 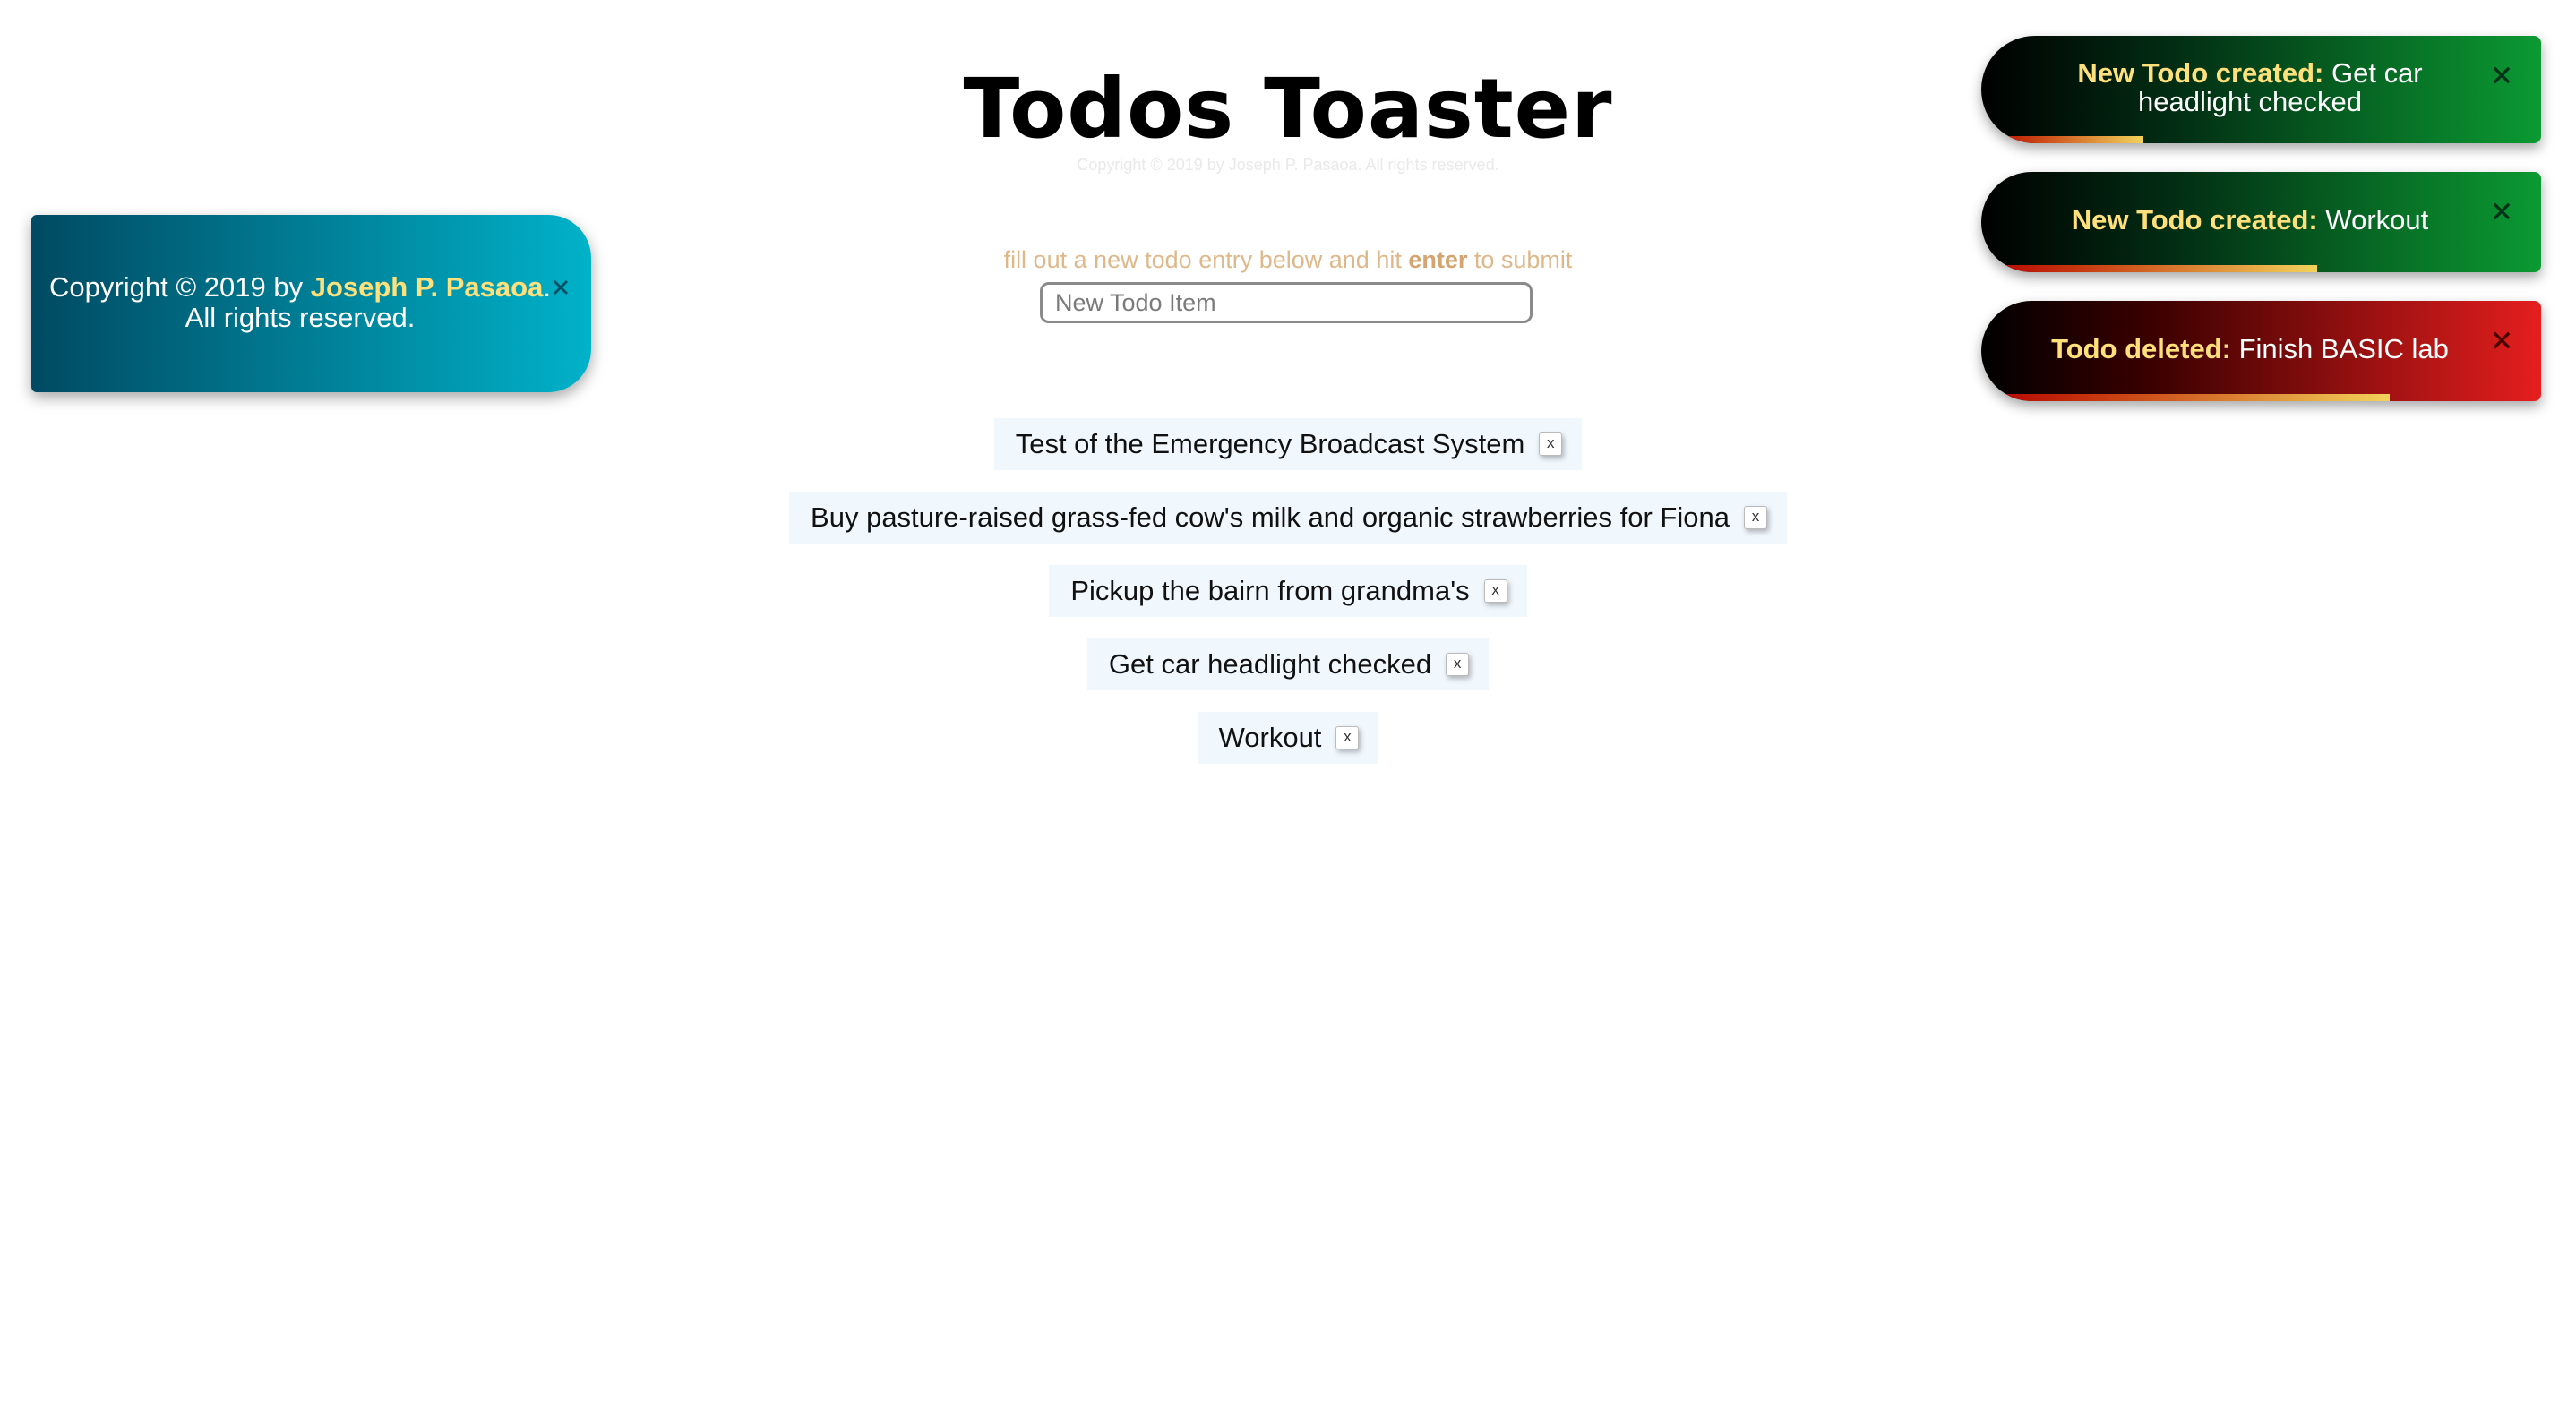 What do you see at coordinates (1206, 259) in the screenshot?
I see `instruction-prefix: fill out a new todo entry below and hit` at bounding box center [1206, 259].